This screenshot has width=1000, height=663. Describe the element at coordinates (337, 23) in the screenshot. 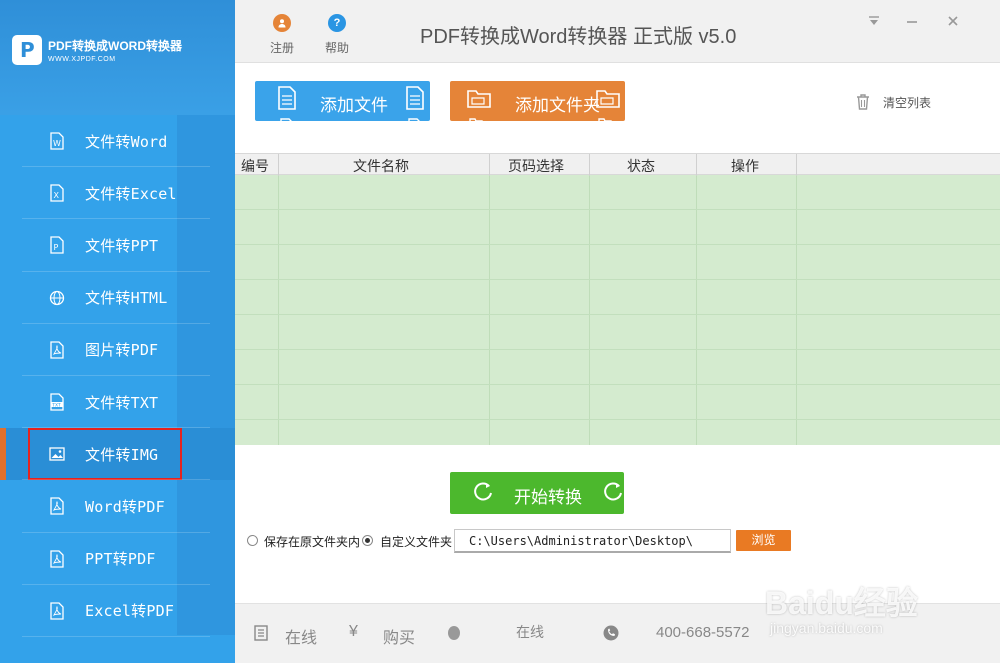

I see `help-icon: ?` at that location.